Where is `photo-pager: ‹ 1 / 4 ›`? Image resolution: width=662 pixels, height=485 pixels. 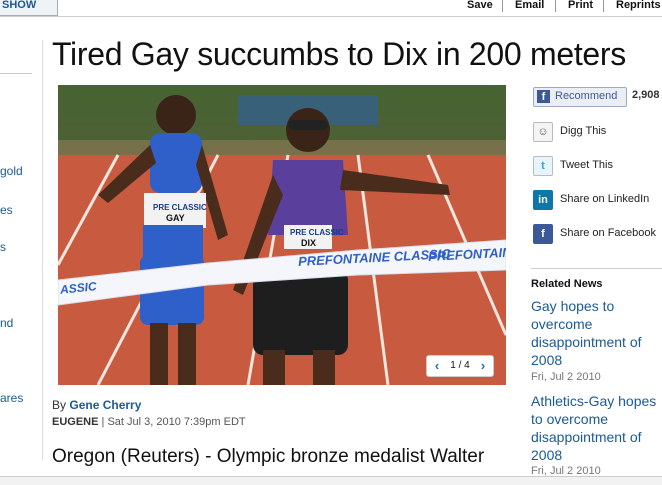
photo-pager: ‹ 1 / 4 › is located at coordinates (460, 366).